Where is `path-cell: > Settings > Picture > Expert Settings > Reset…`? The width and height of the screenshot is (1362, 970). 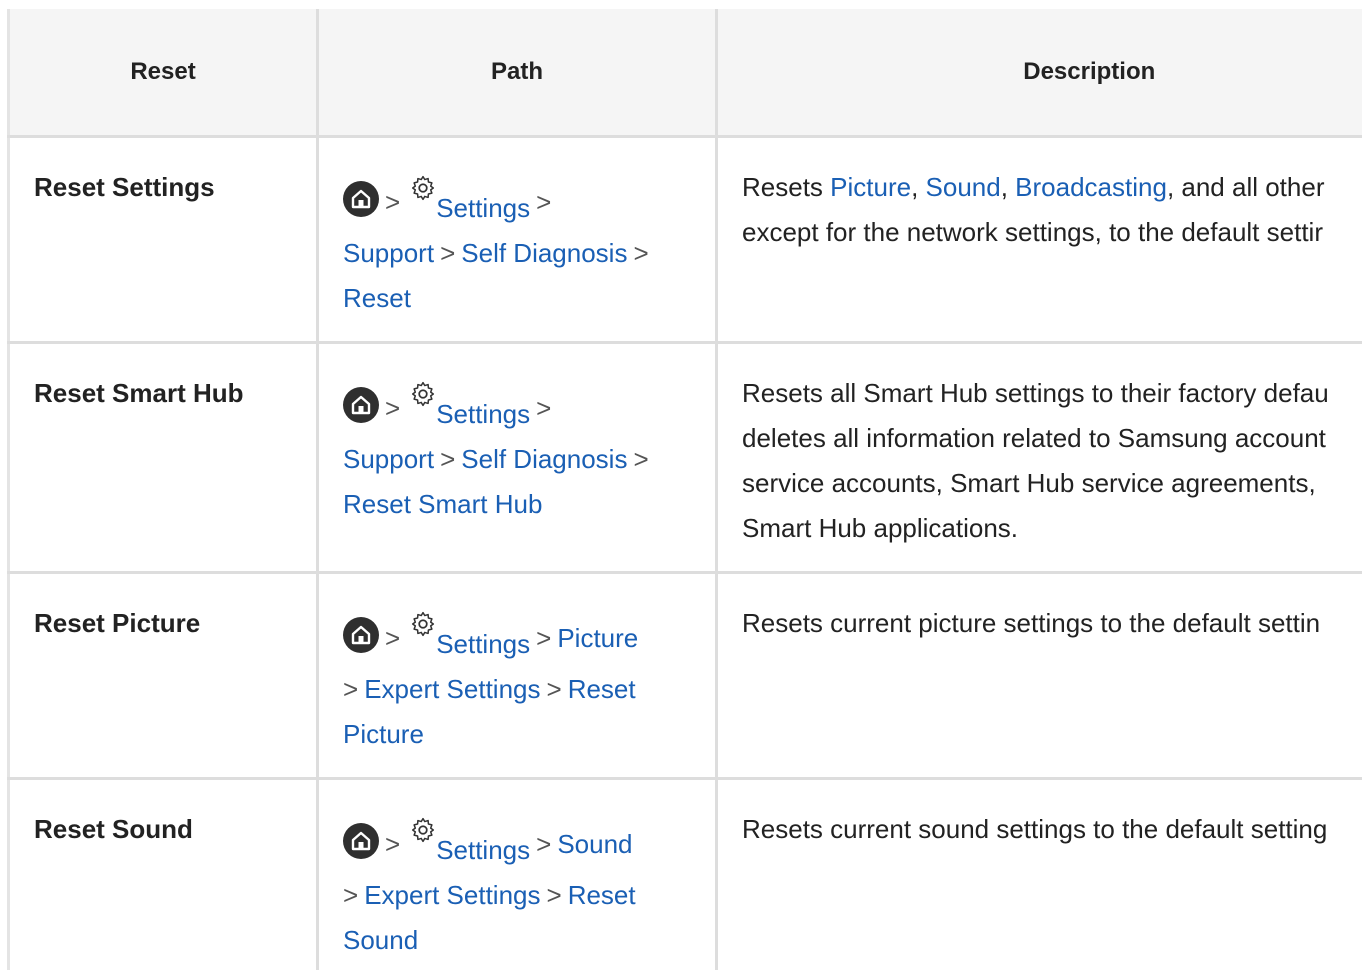 path-cell: > Settings > Picture > Expert Settings > Reset… is located at coordinates (516, 676).